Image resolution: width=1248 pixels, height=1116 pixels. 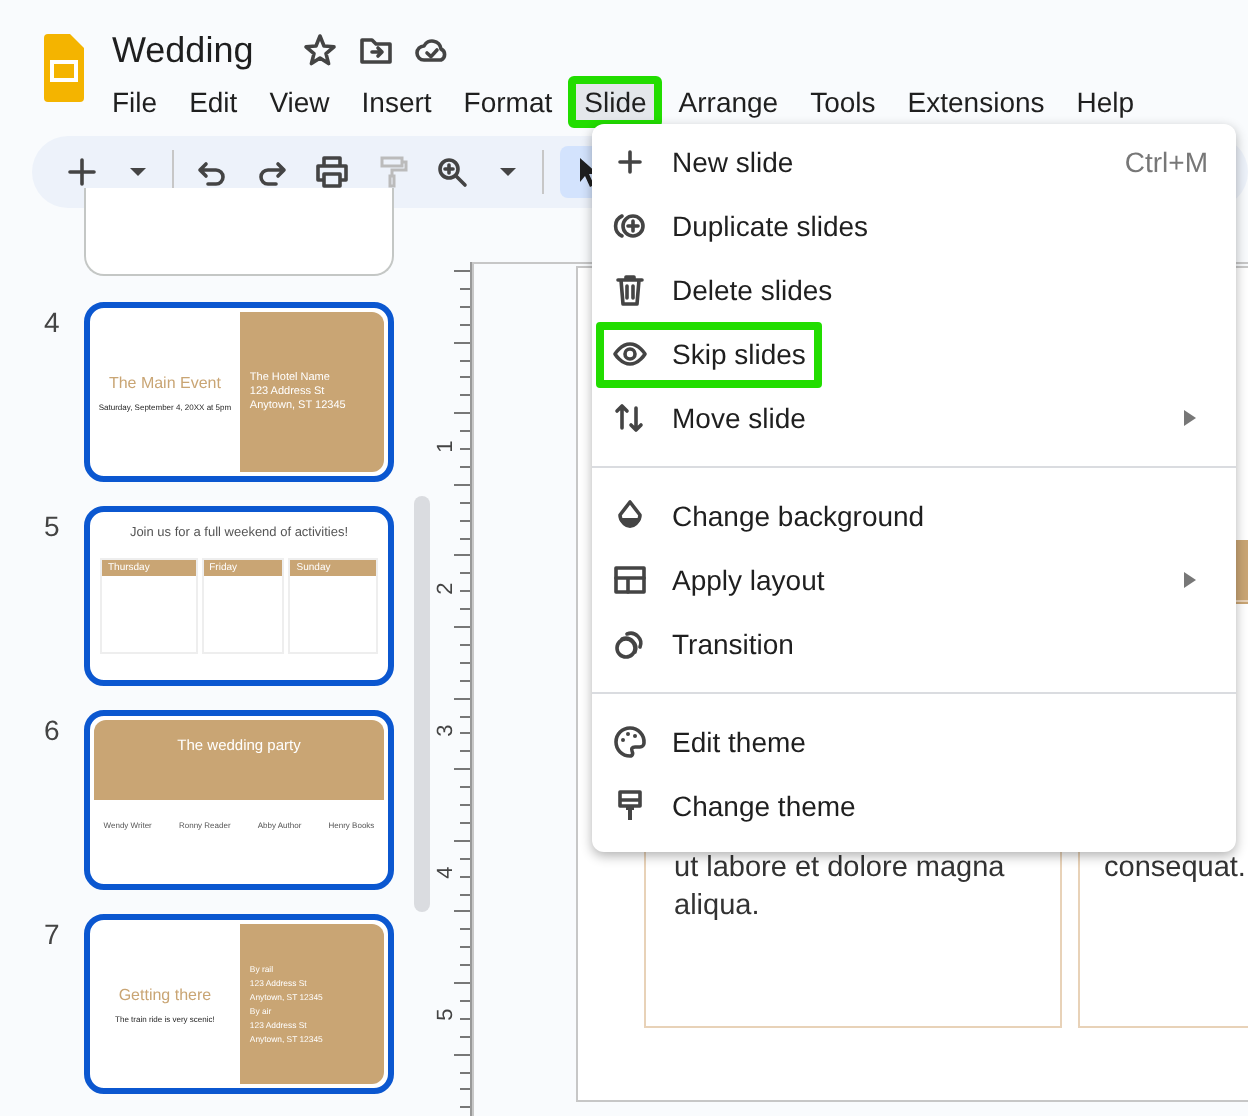 What do you see at coordinates (239, 232) in the screenshot?
I see `slide-thumbnail` at bounding box center [239, 232].